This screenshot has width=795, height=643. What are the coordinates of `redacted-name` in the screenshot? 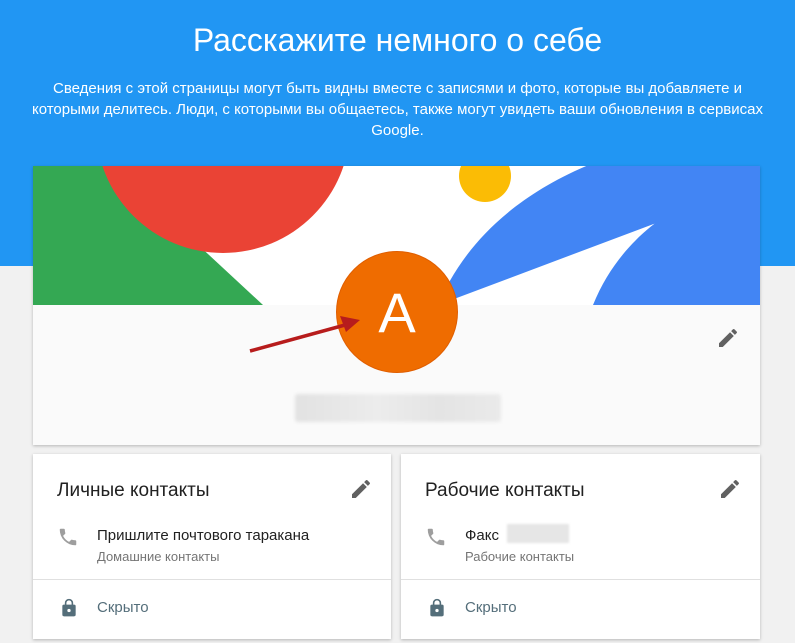 It's located at (398, 408).